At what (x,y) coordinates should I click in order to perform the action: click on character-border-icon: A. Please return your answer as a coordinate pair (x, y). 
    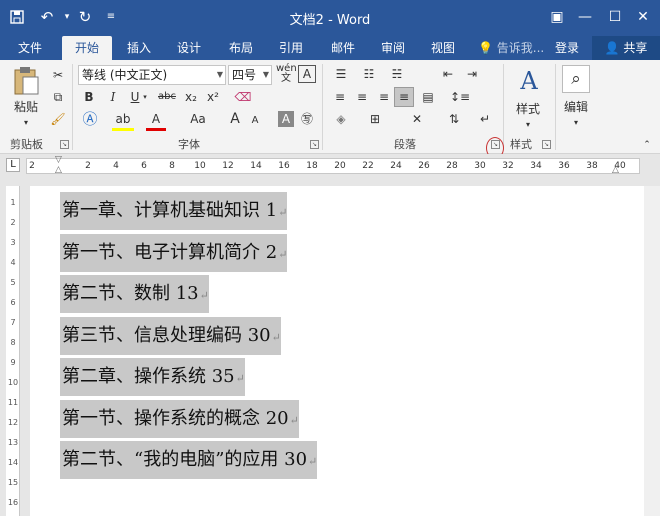
    Looking at the image, I should click on (307, 74).